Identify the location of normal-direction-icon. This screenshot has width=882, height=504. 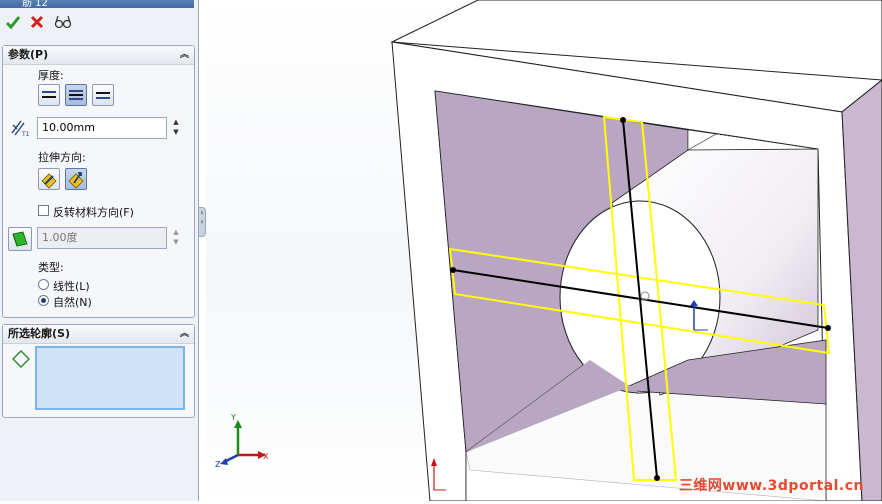
(76, 180).